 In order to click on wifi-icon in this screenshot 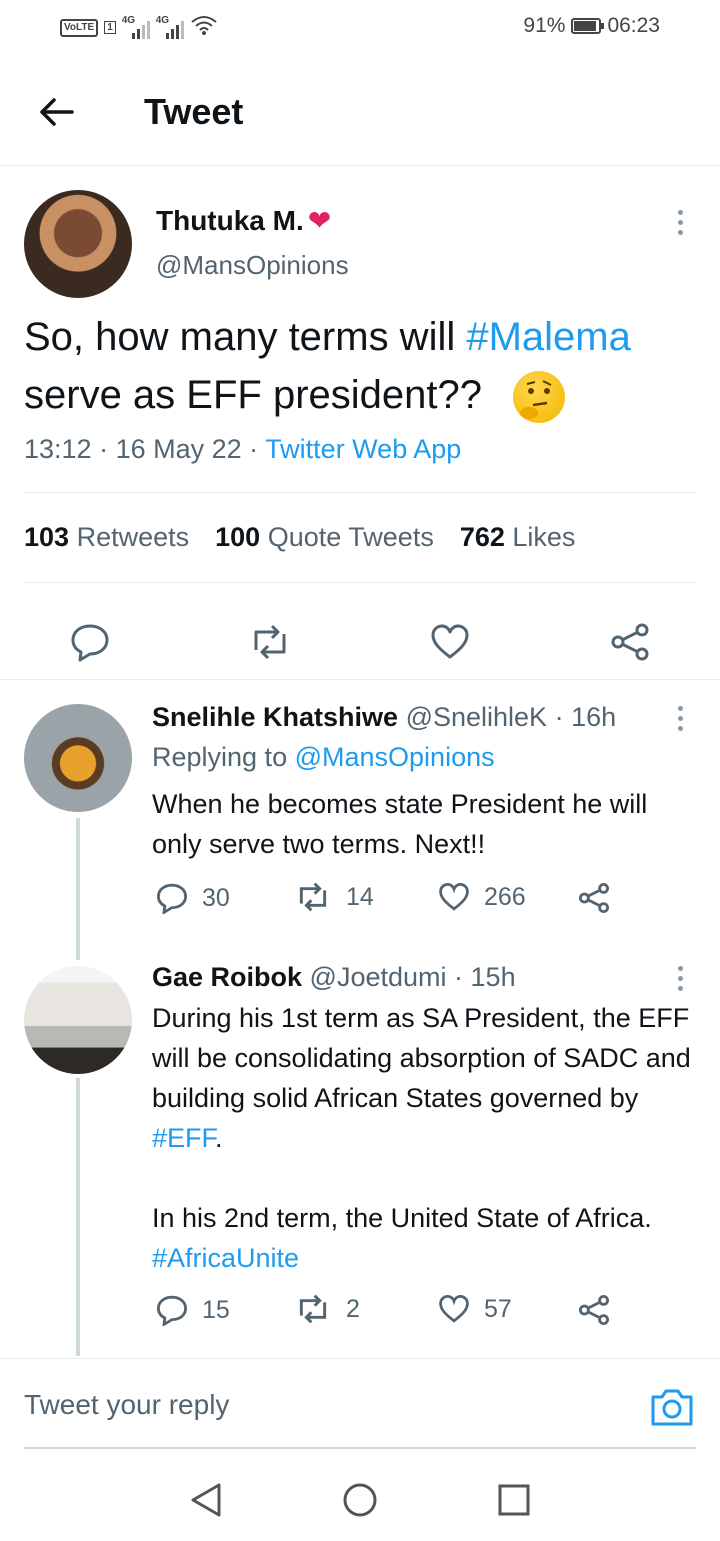, I will do `click(204, 27)`.